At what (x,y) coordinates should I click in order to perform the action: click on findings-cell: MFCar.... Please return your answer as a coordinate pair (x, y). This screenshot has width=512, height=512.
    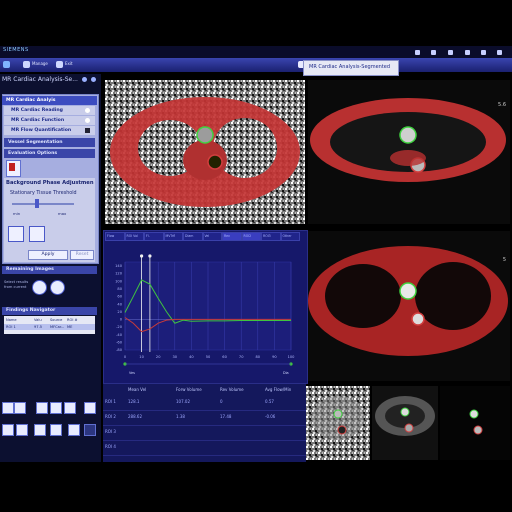
    Looking at the image, I should click on (57, 327).